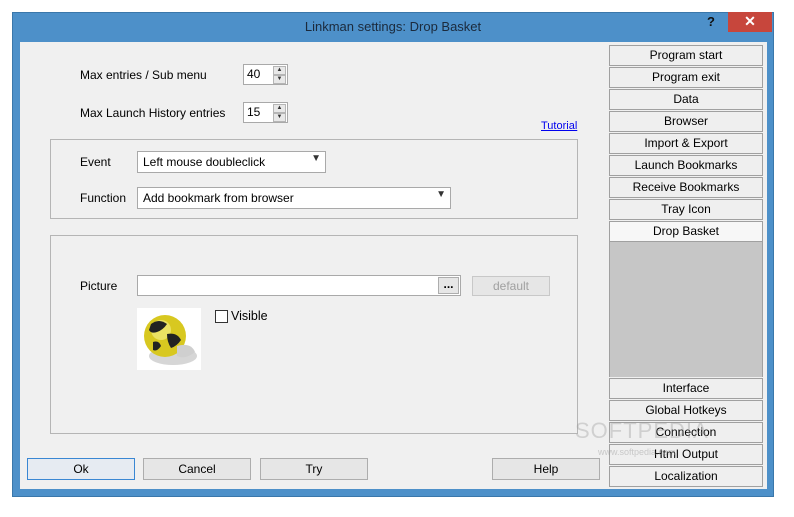  What do you see at coordinates (546, 469) in the screenshot?
I see `help-button: Help` at bounding box center [546, 469].